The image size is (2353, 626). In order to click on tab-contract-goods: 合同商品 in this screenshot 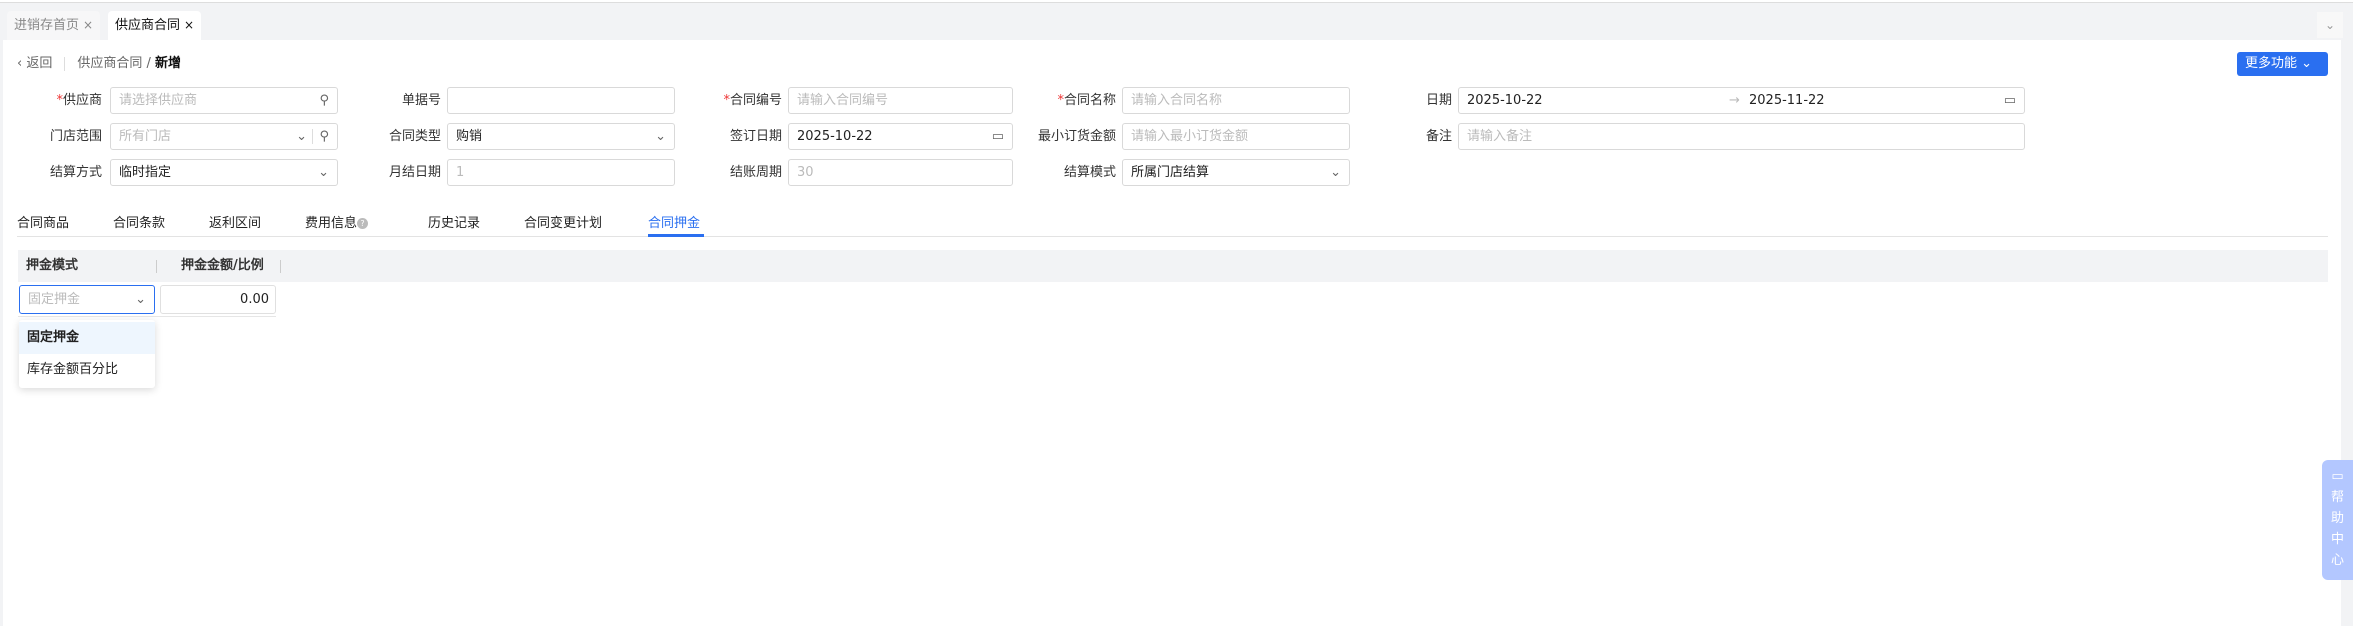, I will do `click(43, 221)`.